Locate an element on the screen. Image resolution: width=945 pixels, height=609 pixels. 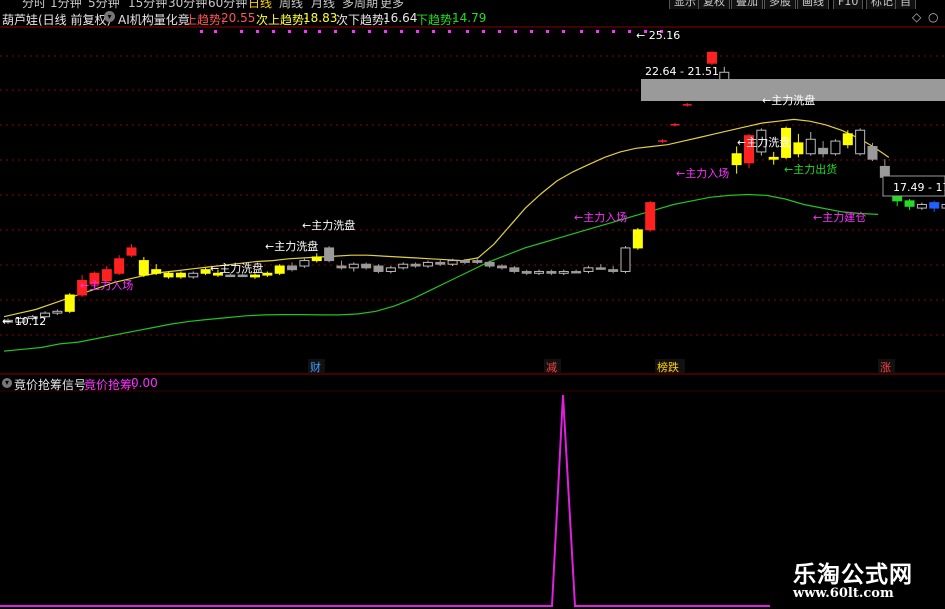
annotation-8: ←主力出货 is located at coordinates (810, 169).